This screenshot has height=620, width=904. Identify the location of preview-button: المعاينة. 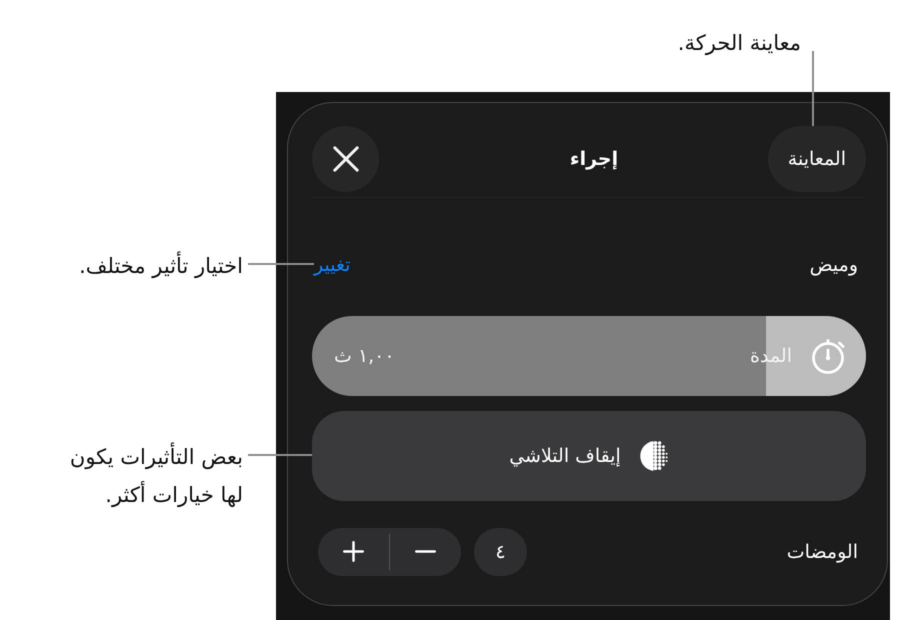
(817, 159).